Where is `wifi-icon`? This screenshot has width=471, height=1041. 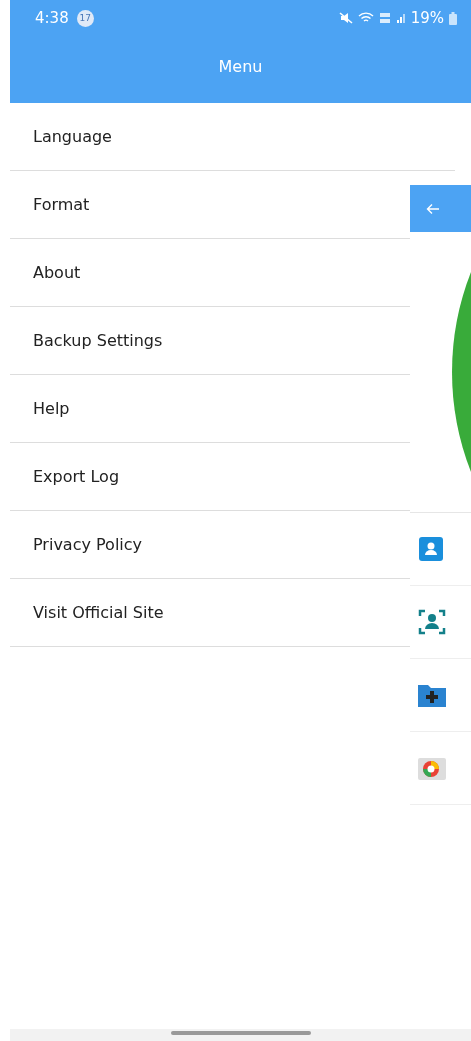
wifi-icon is located at coordinates (365, 18).